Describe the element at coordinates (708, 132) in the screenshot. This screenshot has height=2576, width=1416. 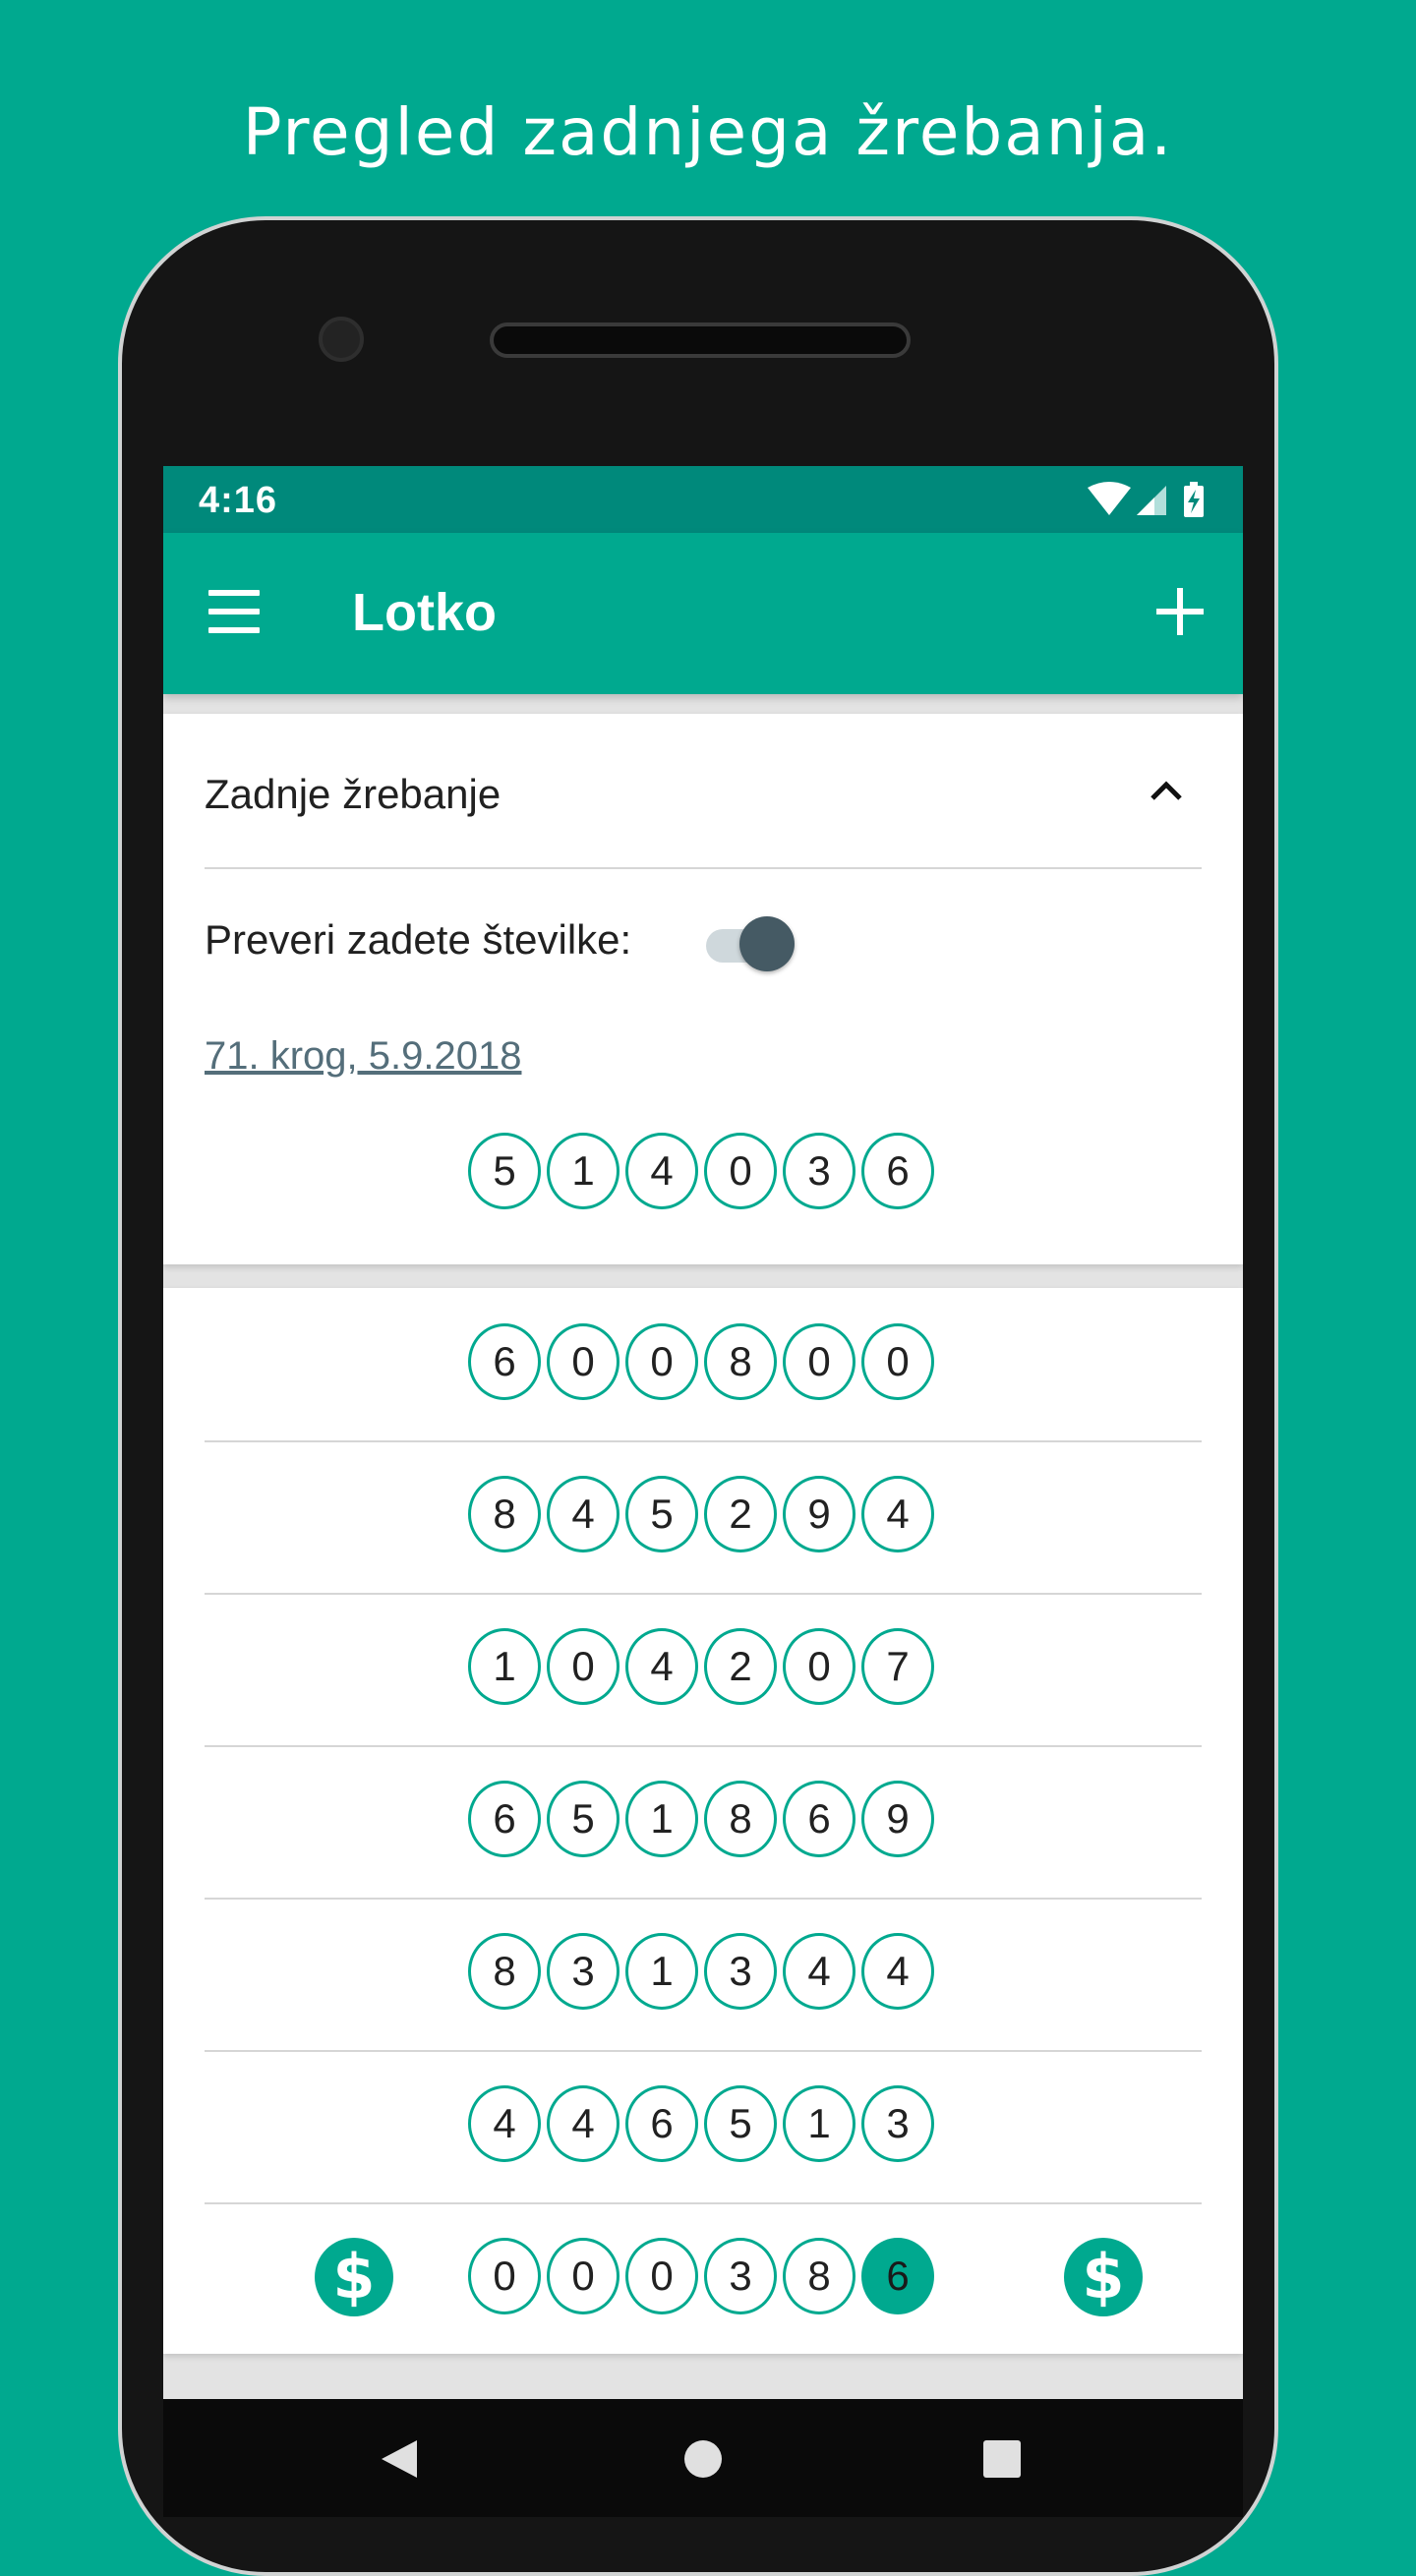
I see `screenshot-caption: Pregled zadnjega žrebanja.` at that location.